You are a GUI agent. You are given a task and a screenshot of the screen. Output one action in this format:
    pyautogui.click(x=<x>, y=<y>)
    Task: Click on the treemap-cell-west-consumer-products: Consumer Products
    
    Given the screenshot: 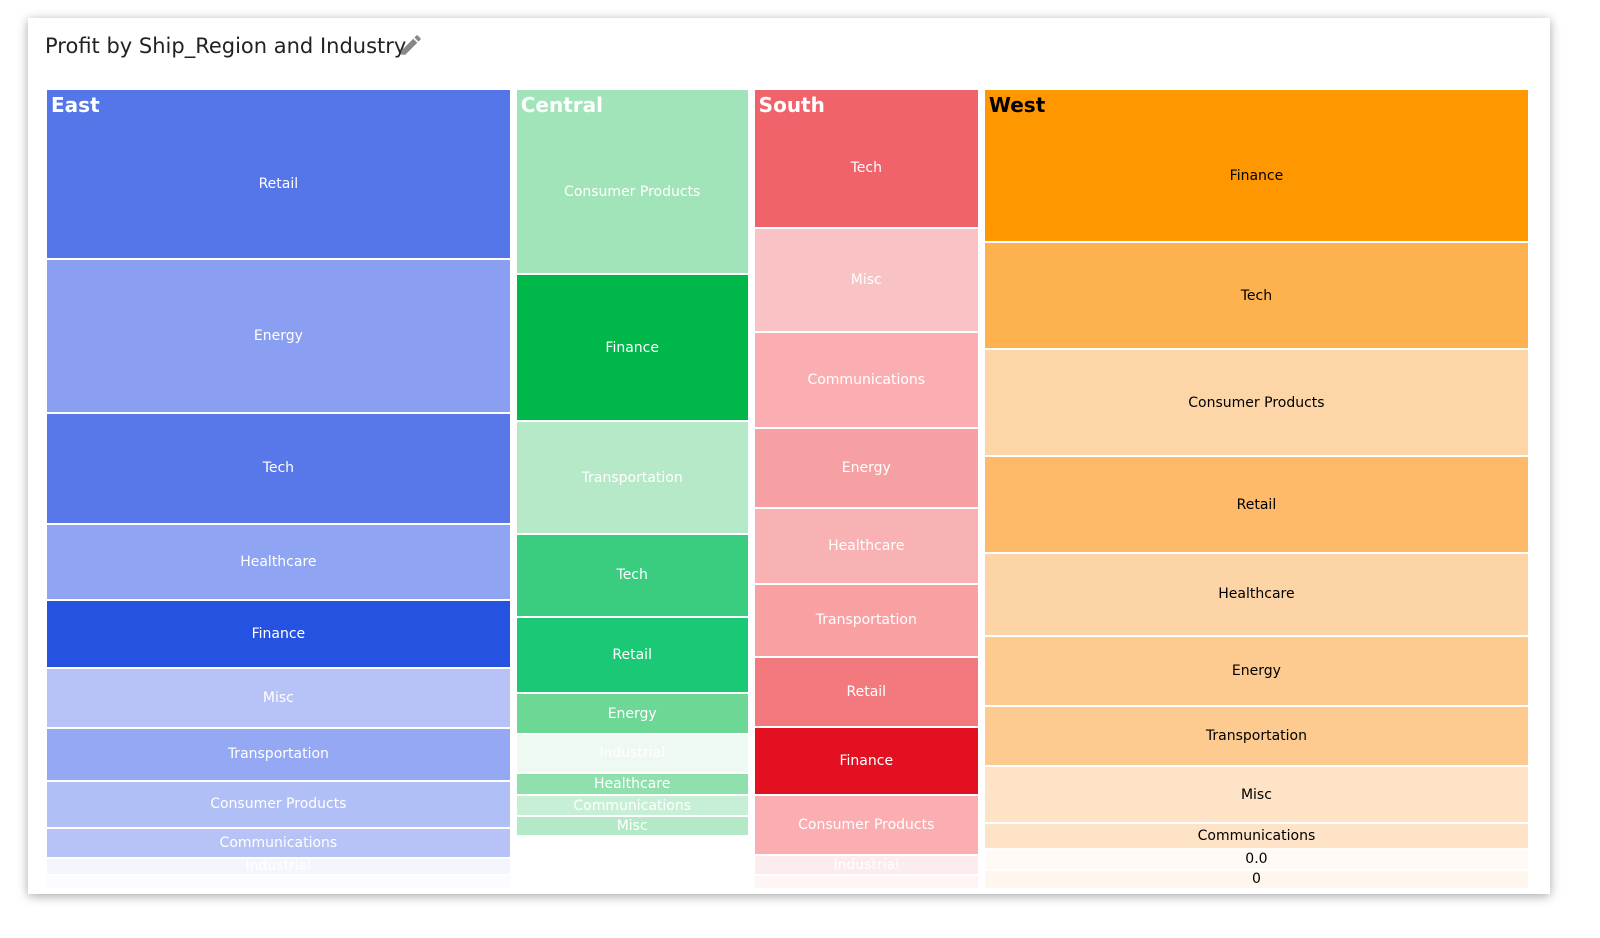 What is the action you would take?
    pyautogui.click(x=1256, y=403)
    